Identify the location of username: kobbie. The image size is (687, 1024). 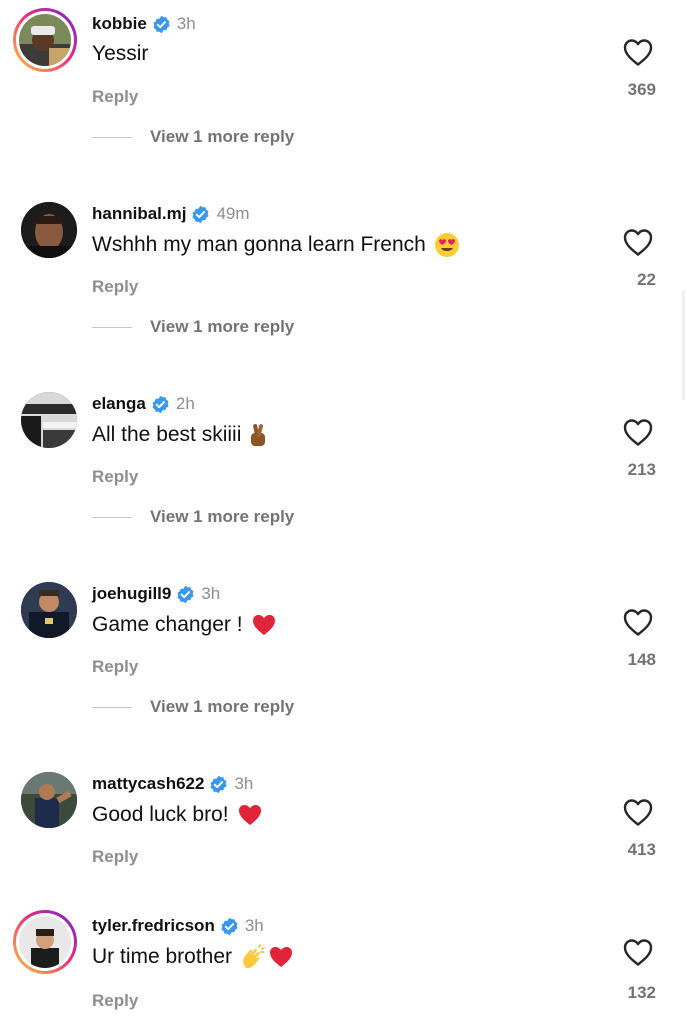
(119, 24).